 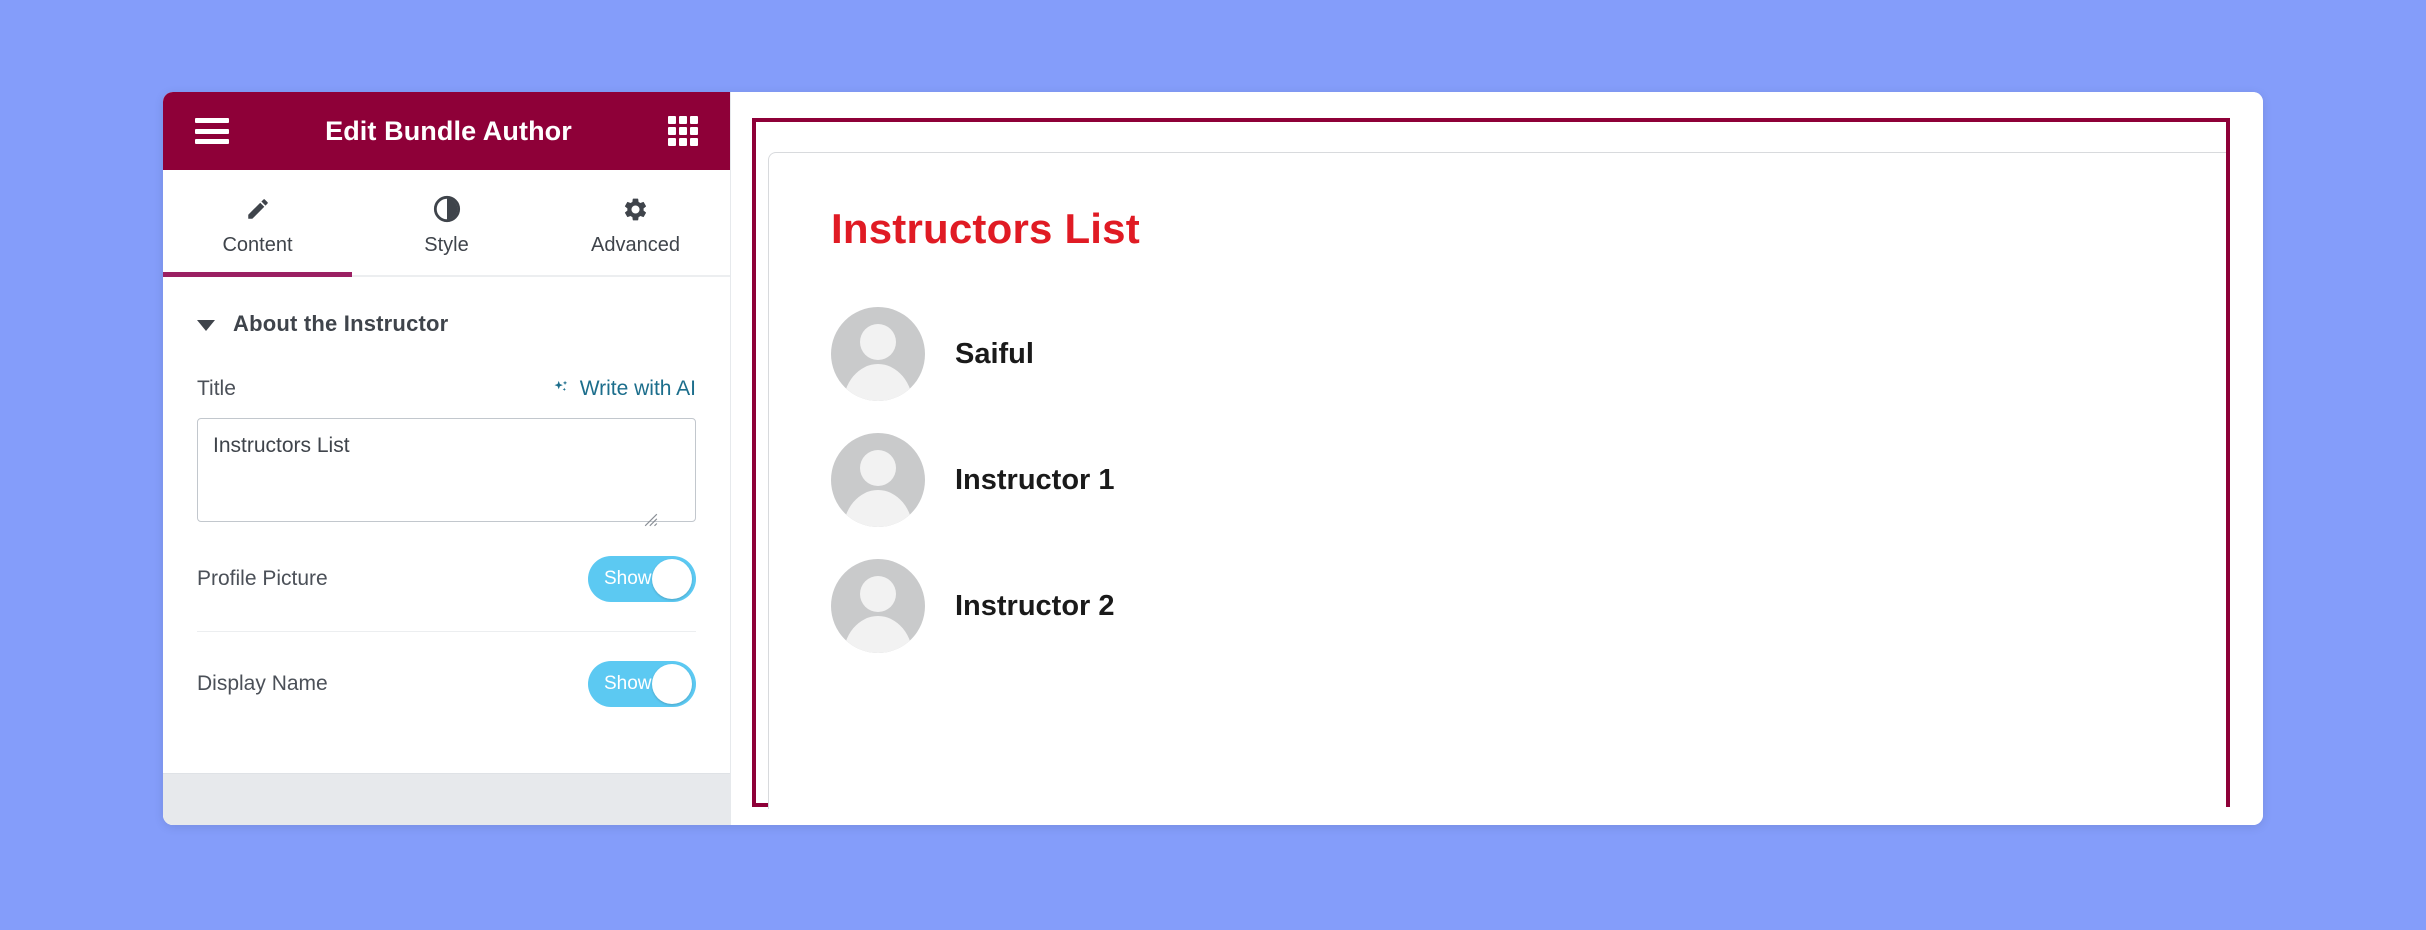 I want to click on panel-body: About the Instructor Title Write with AI, so click(x=446, y=525).